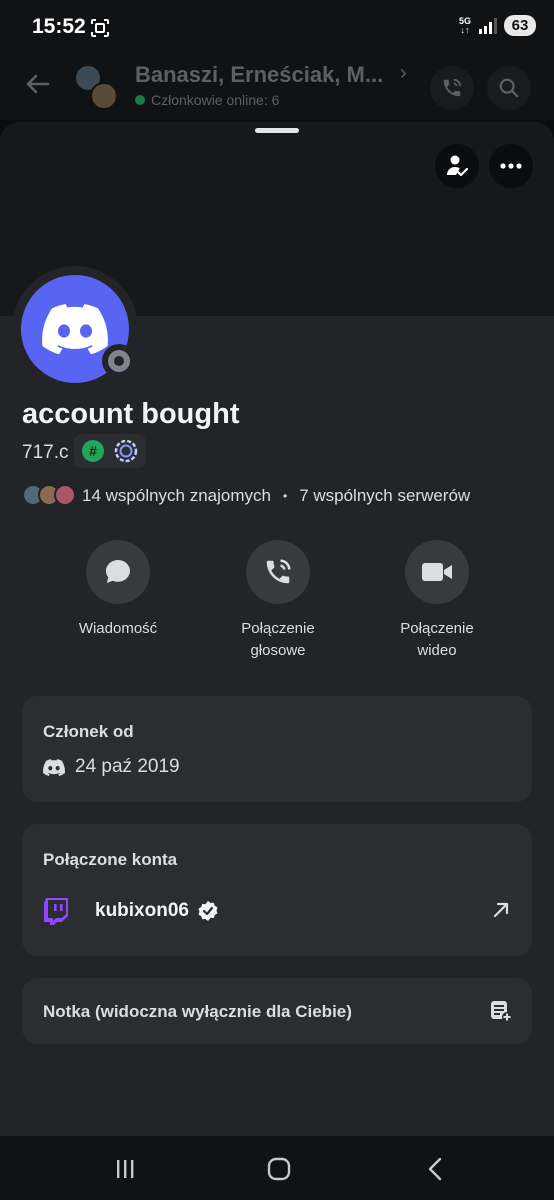 Image resolution: width=554 pixels, height=1200 pixels. What do you see at coordinates (403, 73) in the screenshot?
I see `chevron-right-icon: ›` at bounding box center [403, 73].